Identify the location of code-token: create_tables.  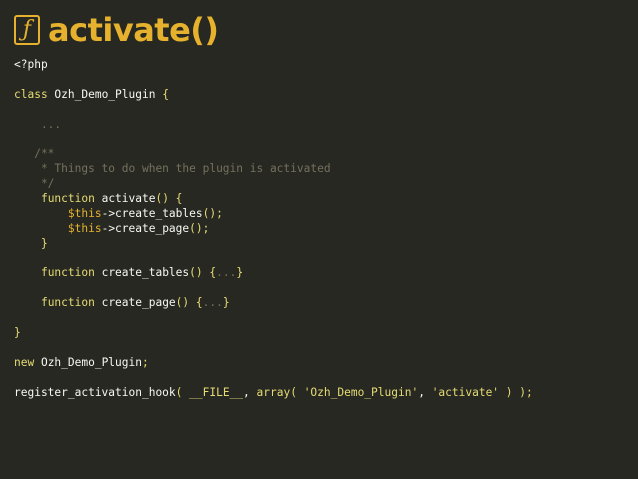
(142, 273).